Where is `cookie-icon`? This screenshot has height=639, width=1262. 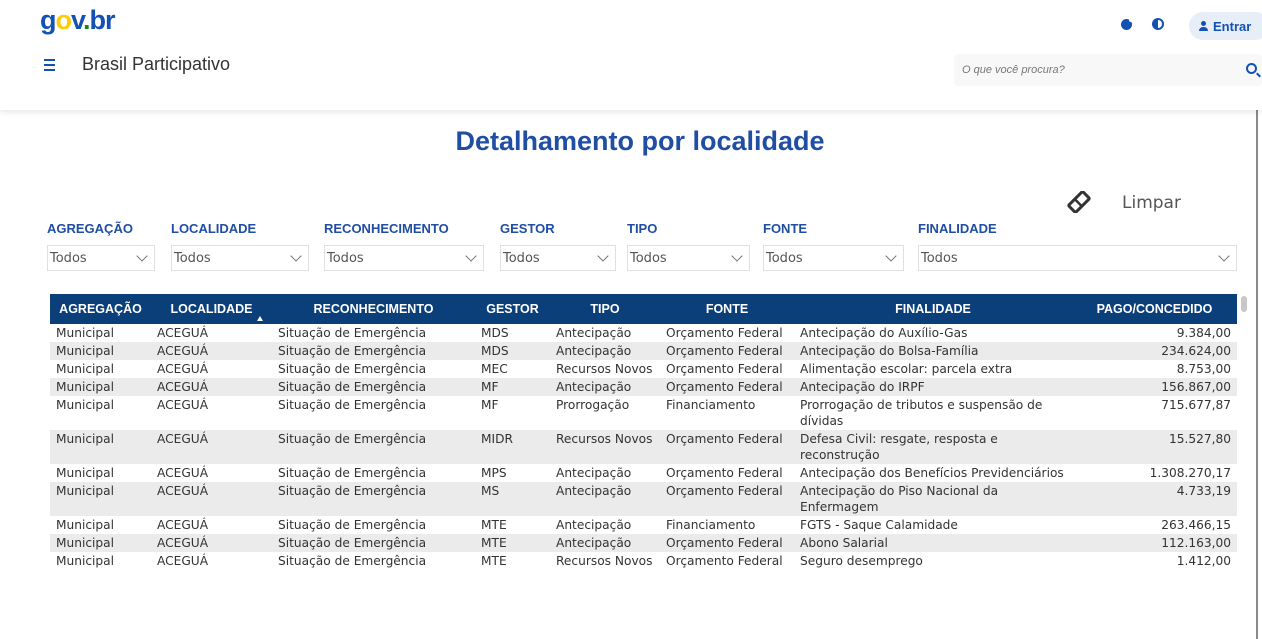 cookie-icon is located at coordinates (1126, 24).